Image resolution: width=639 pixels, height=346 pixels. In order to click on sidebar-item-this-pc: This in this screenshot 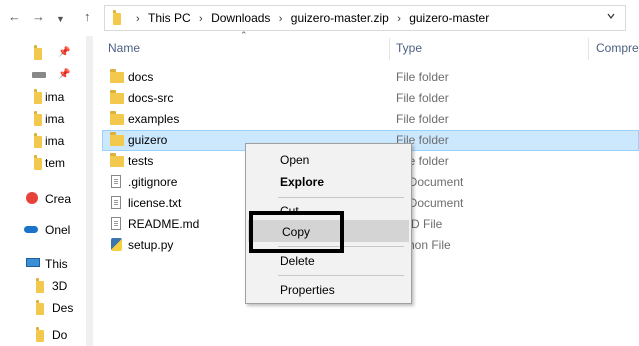, I will do `click(46, 264)`.